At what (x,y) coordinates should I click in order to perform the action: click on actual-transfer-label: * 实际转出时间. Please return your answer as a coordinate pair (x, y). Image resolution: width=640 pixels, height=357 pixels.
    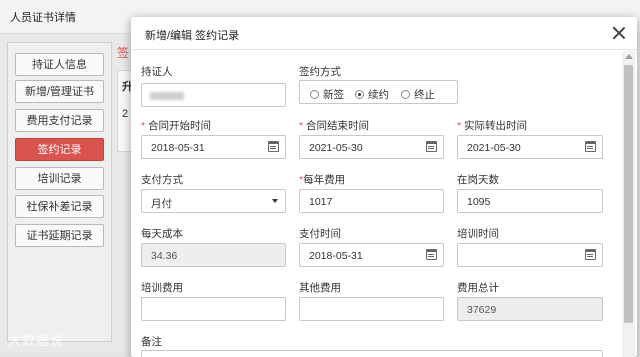
    Looking at the image, I should click on (492, 126).